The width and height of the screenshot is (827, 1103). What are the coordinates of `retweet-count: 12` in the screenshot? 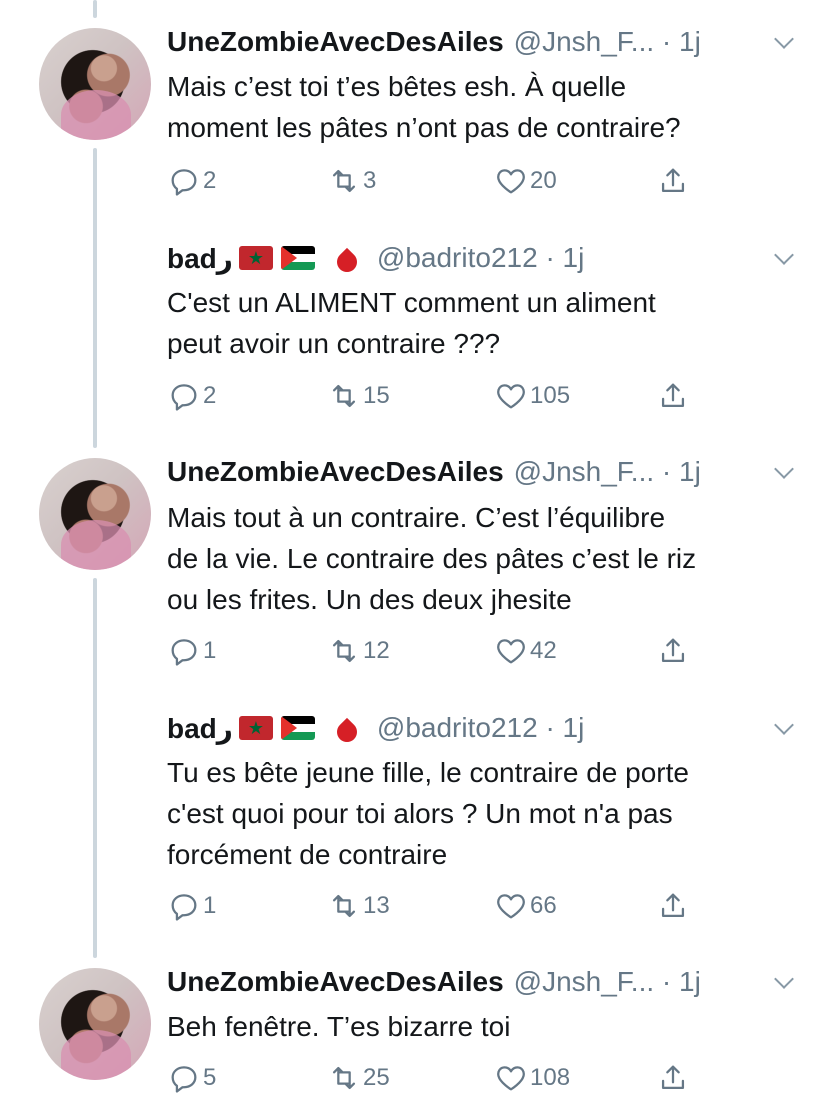 It's located at (376, 650).